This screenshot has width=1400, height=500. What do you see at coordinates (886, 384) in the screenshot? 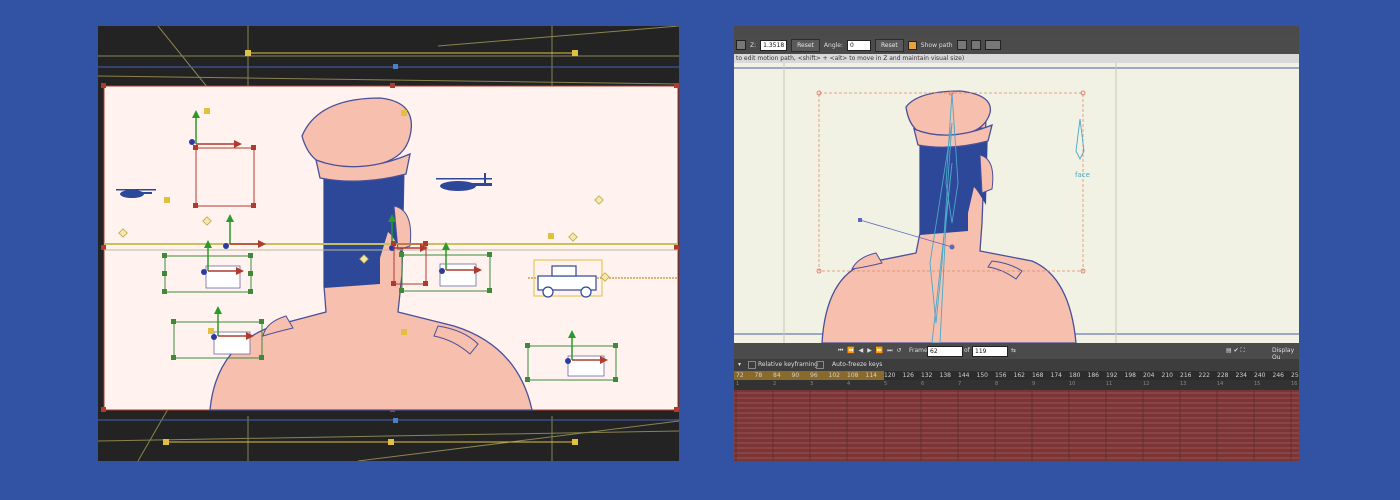
I see `sub-tick-label: 5` at bounding box center [886, 384].